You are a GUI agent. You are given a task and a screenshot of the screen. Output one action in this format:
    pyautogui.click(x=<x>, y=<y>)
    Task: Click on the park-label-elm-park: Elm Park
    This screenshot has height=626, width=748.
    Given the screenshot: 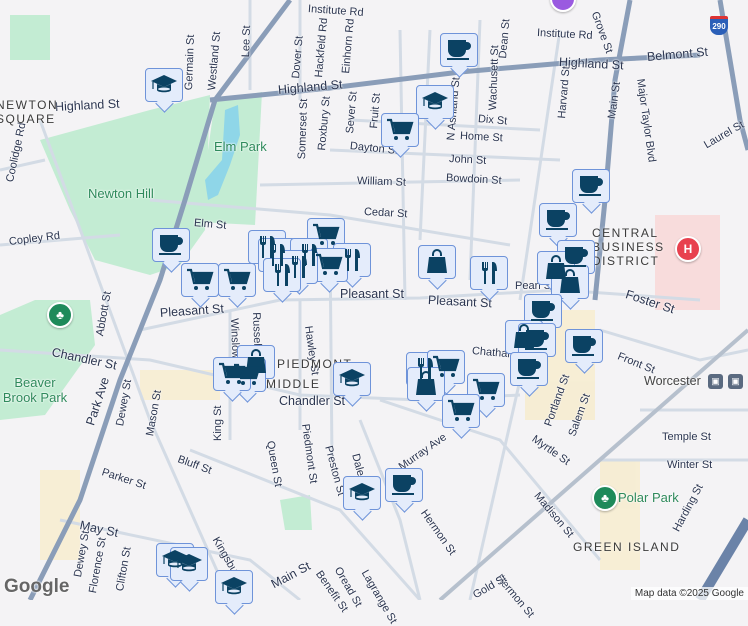 What is the action you would take?
    pyautogui.click(x=240, y=146)
    